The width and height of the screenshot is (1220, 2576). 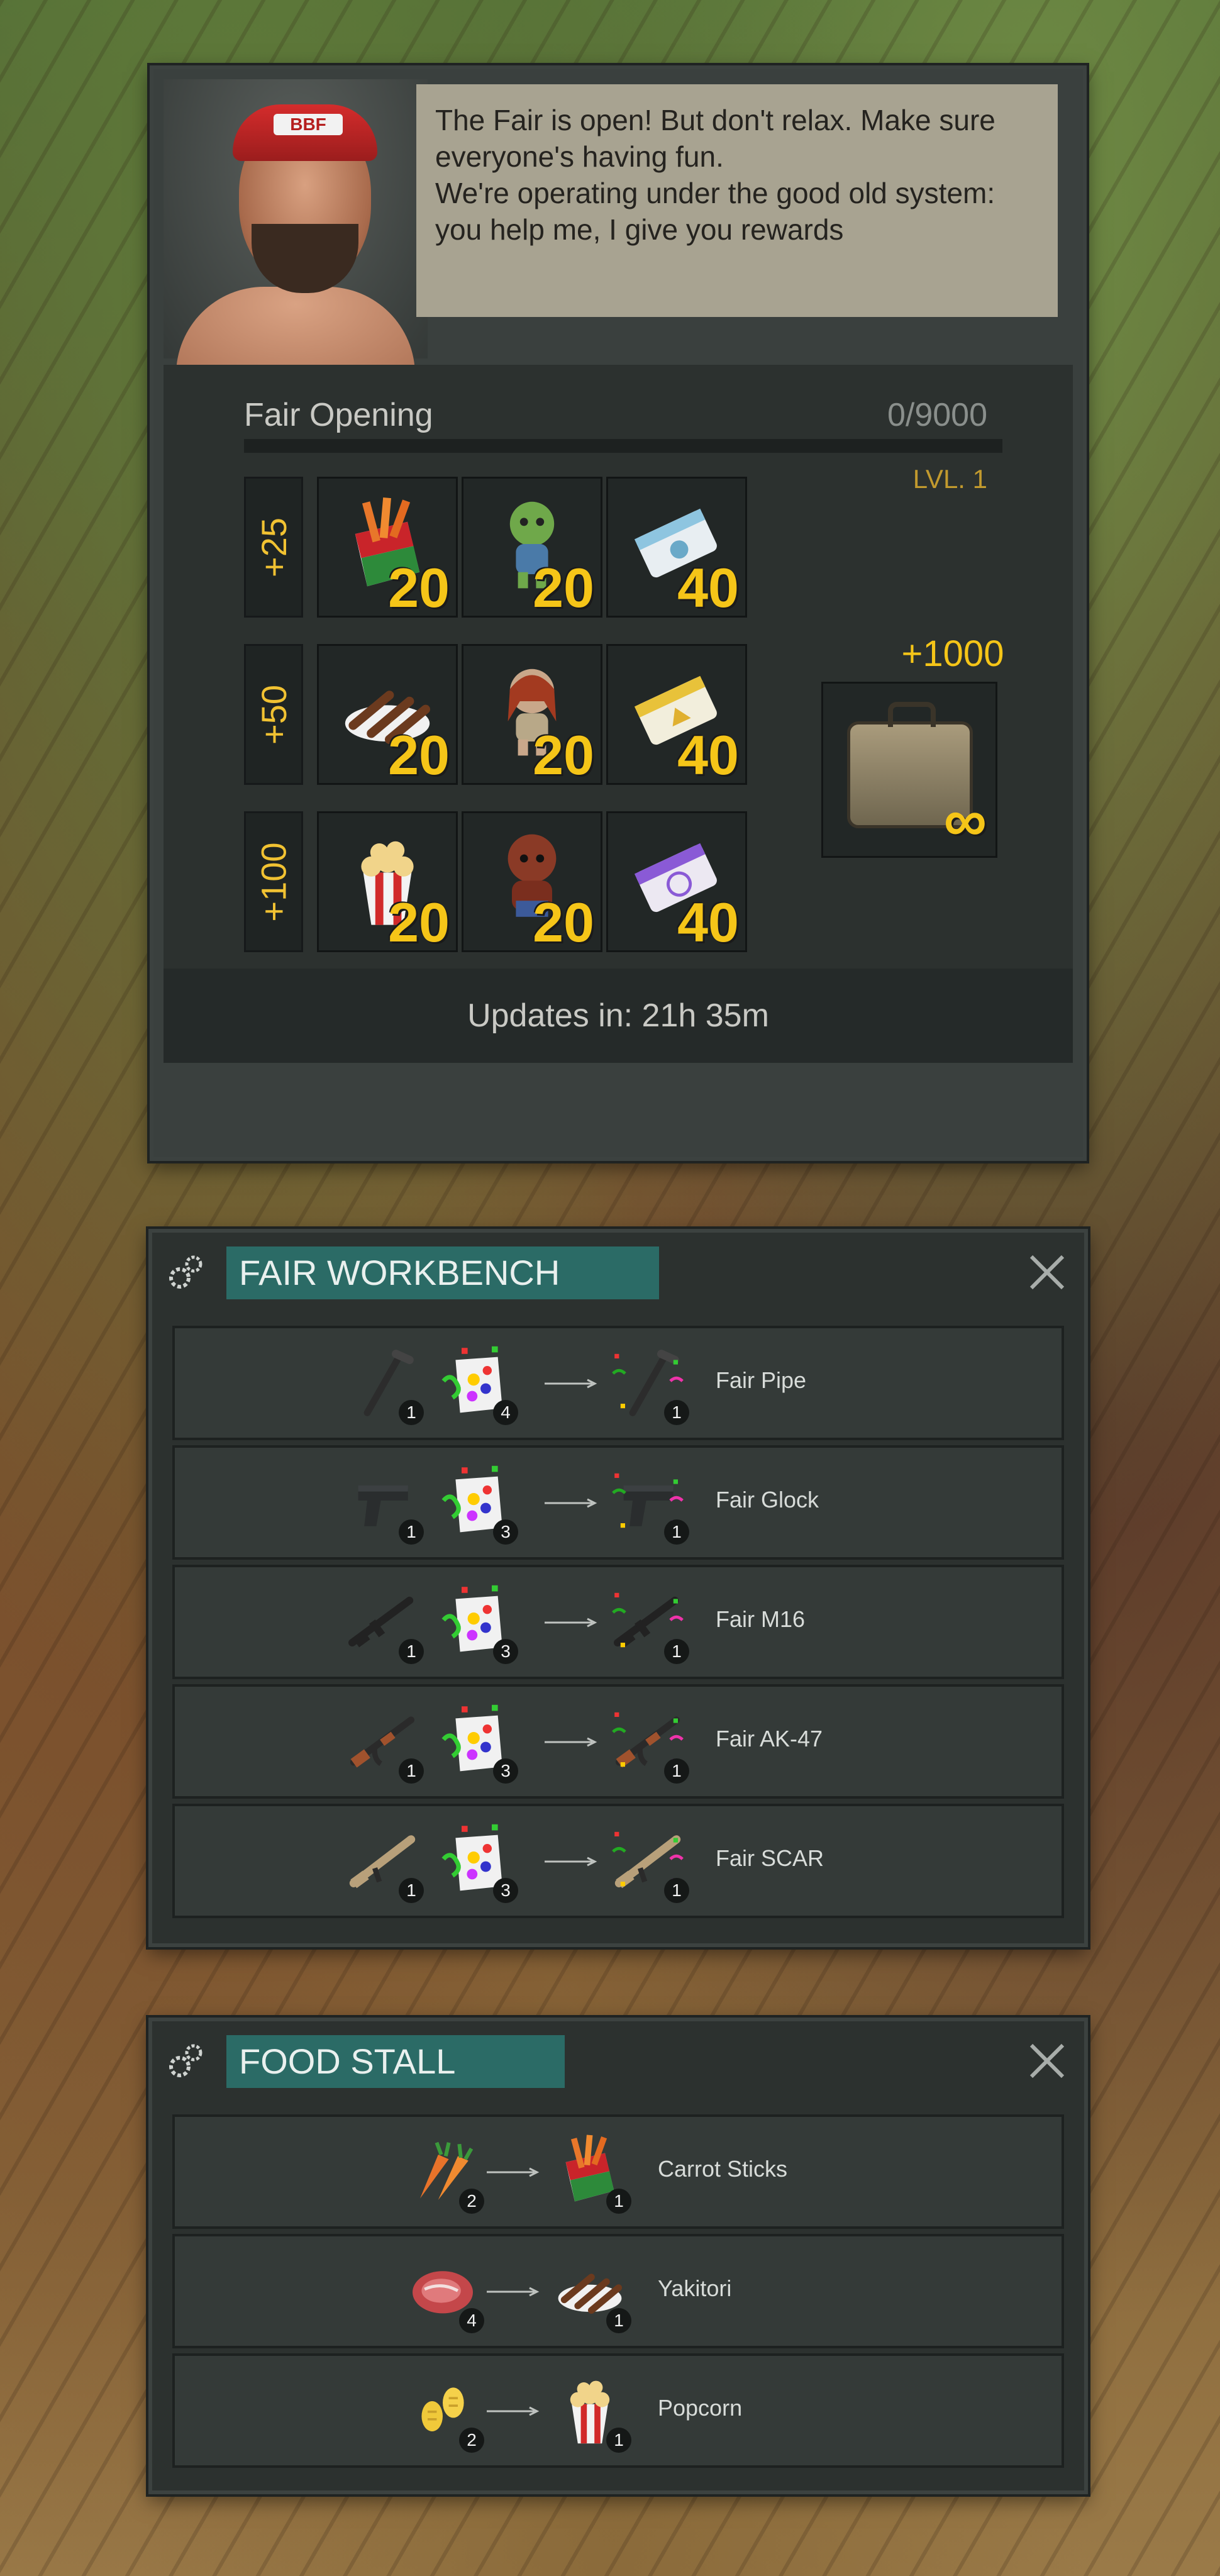 I want to click on recipe-row: 1 4 1 Fair Pipe, so click(x=618, y=1383).